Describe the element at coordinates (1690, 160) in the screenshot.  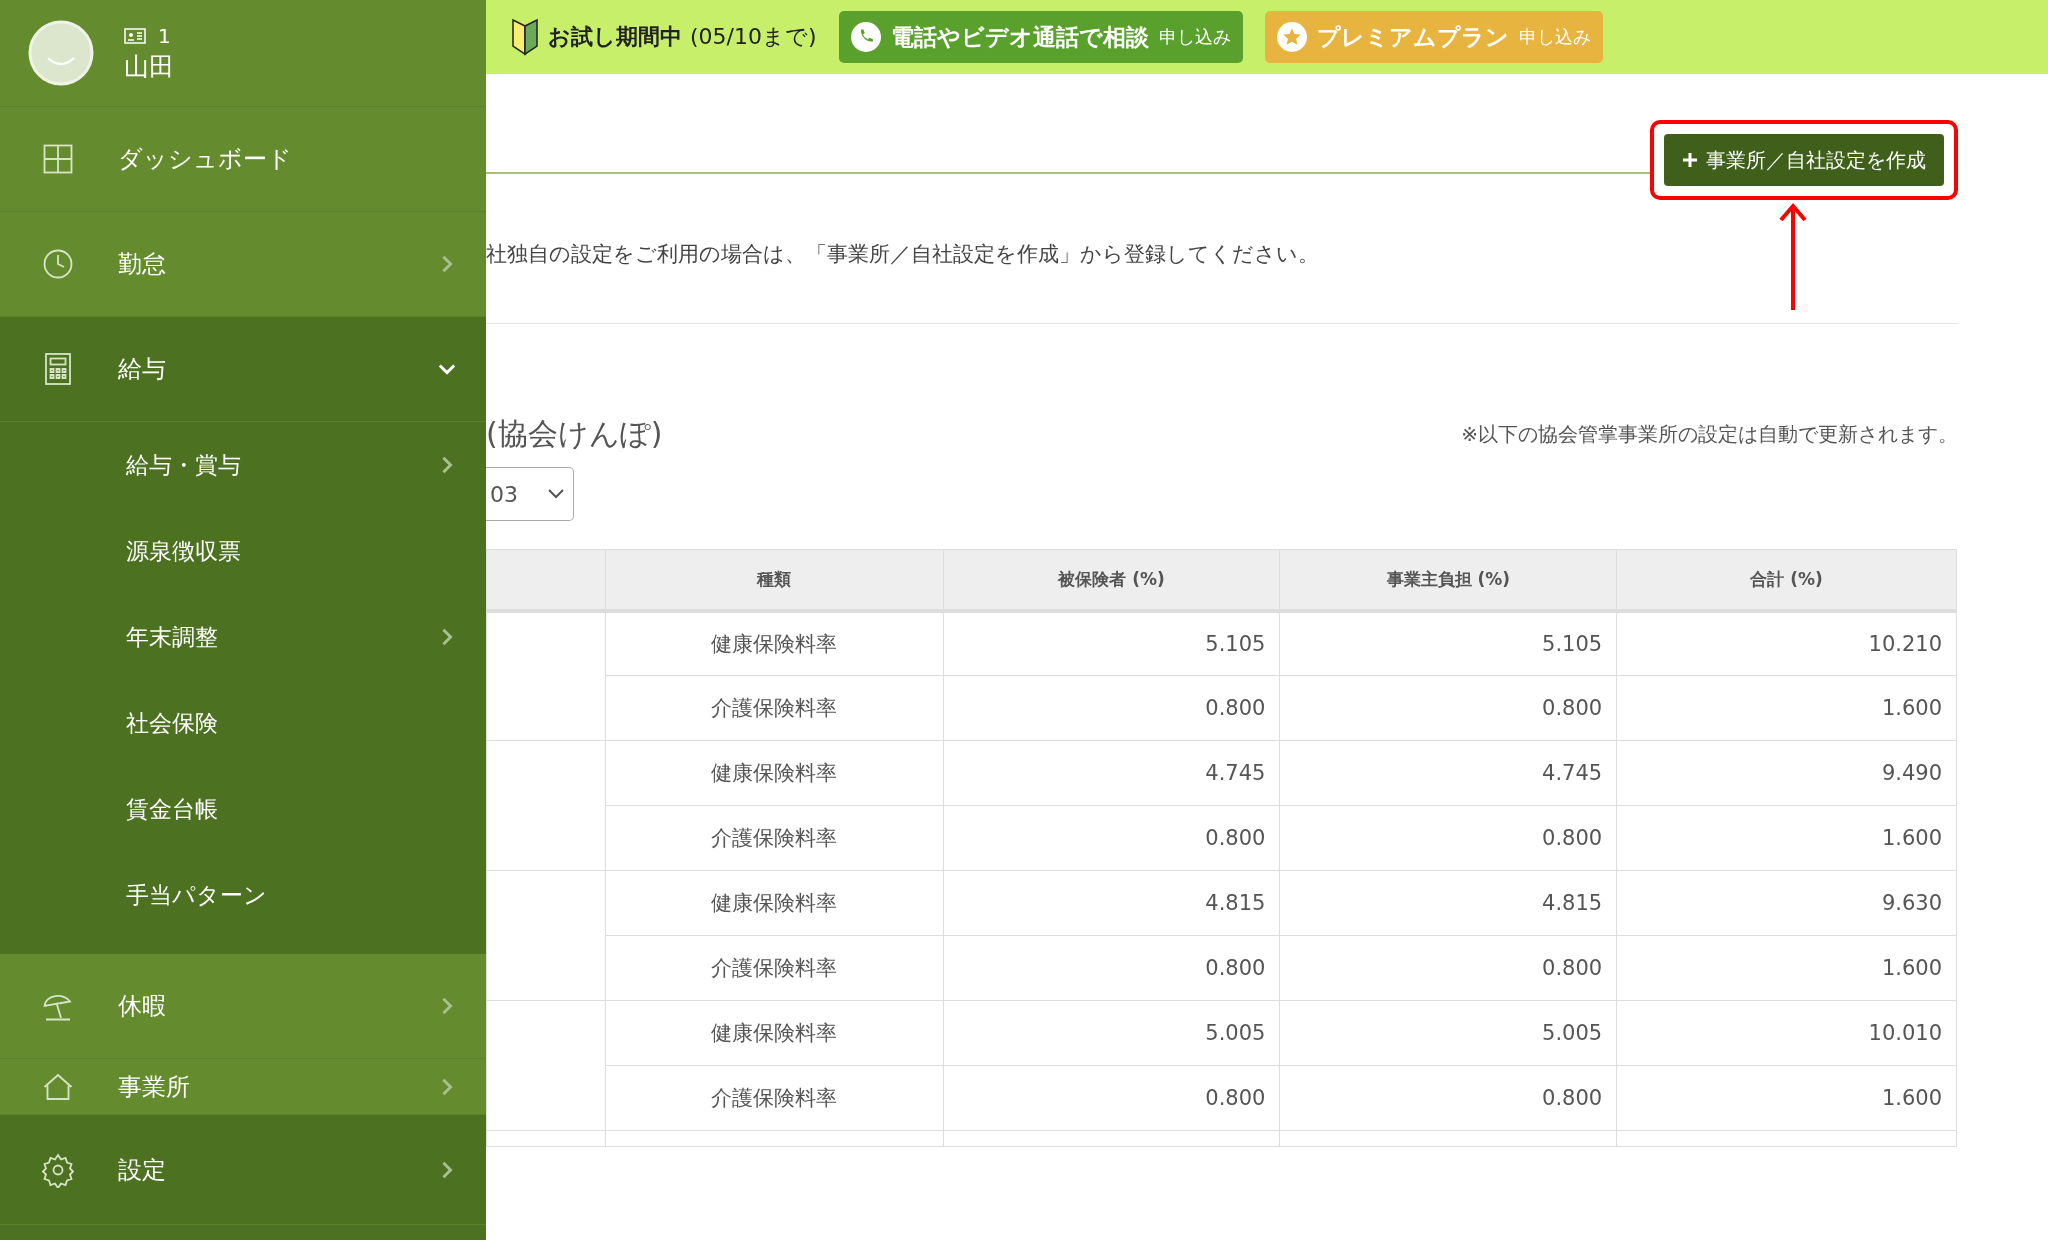
I see `plus-icon` at that location.